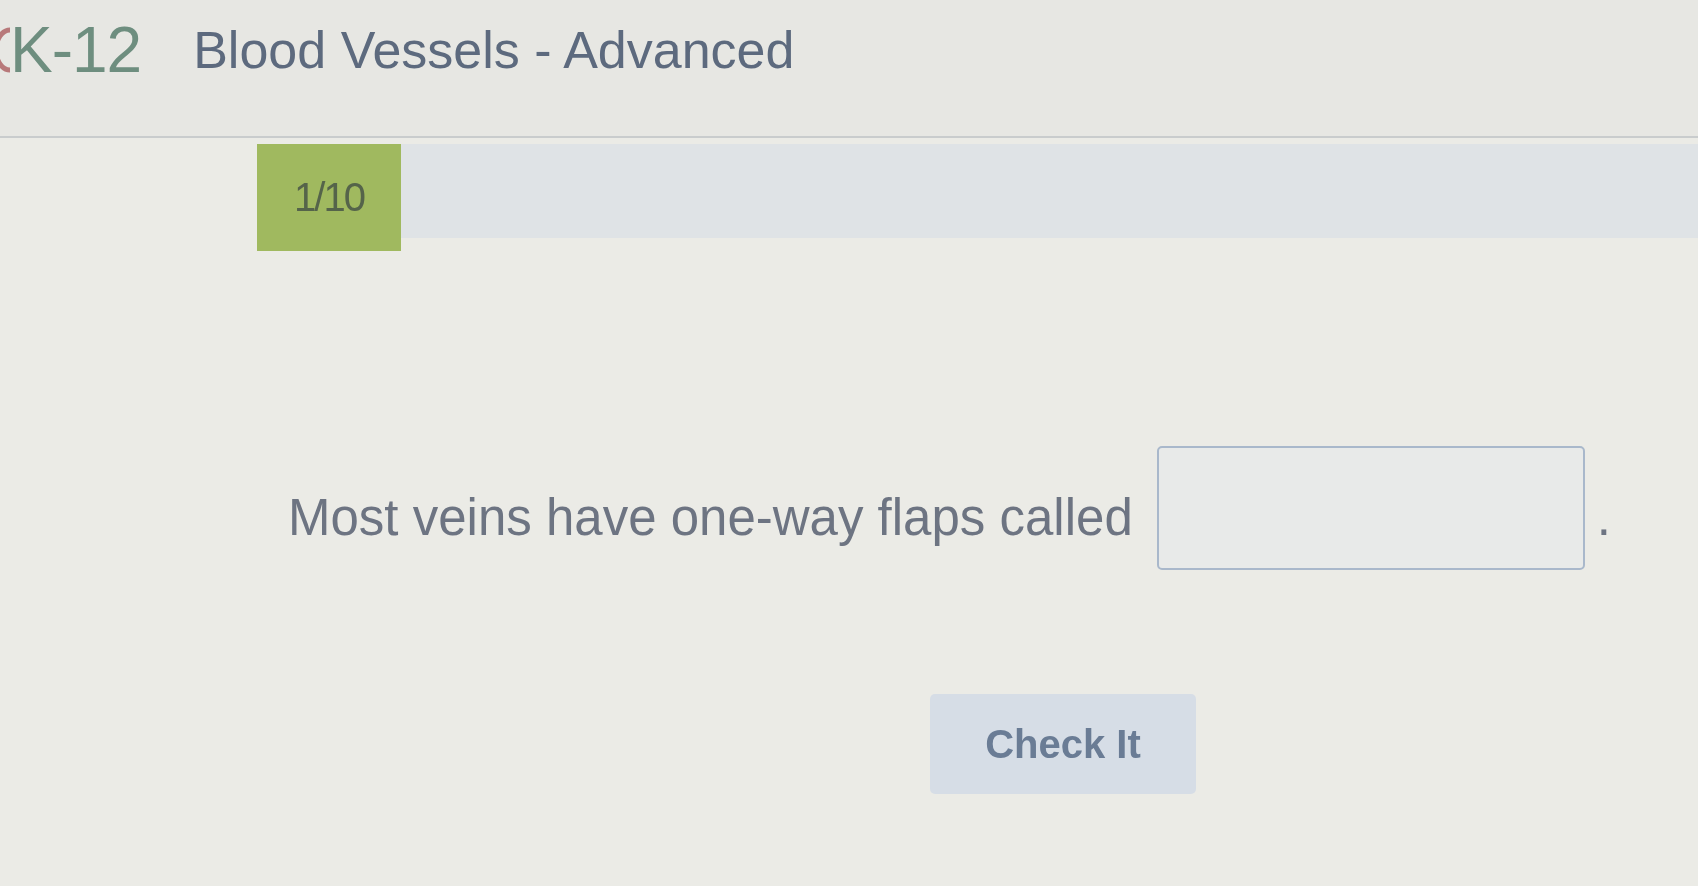  I want to click on answer-box, so click(1370, 508).